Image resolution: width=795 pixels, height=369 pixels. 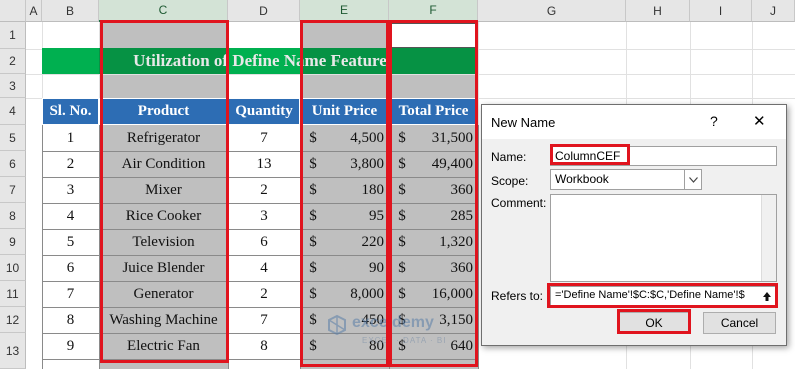 I want to click on dialog-title: New Name, so click(x=523, y=122).